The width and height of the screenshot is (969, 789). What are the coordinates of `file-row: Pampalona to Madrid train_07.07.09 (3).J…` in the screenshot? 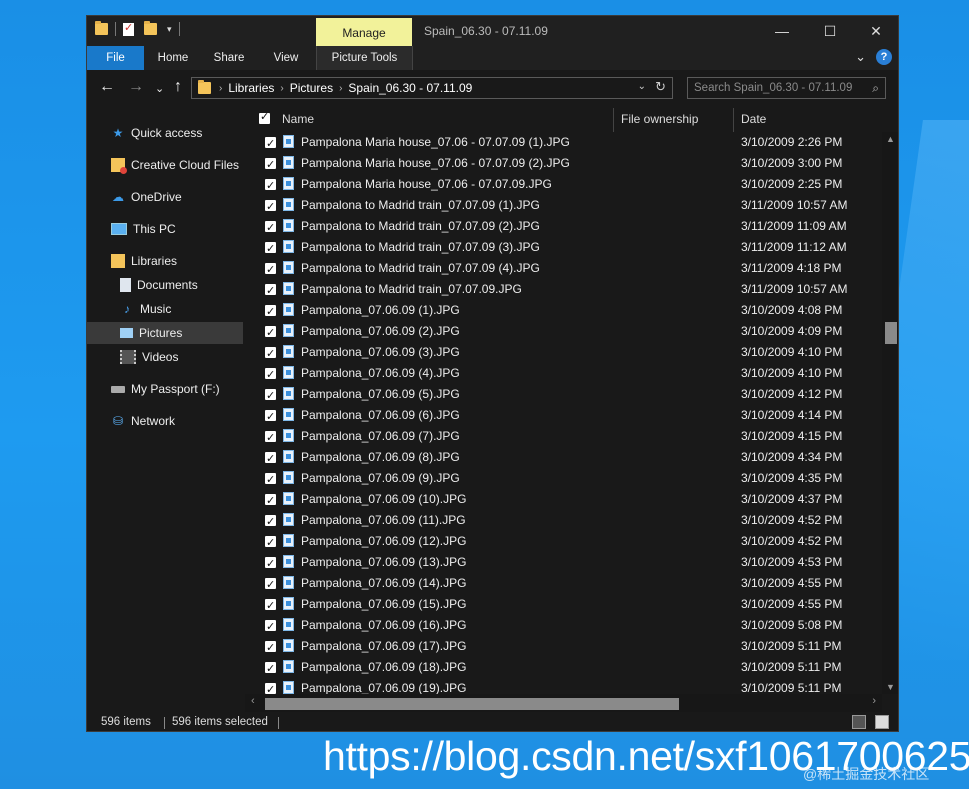 It's located at (564, 248).